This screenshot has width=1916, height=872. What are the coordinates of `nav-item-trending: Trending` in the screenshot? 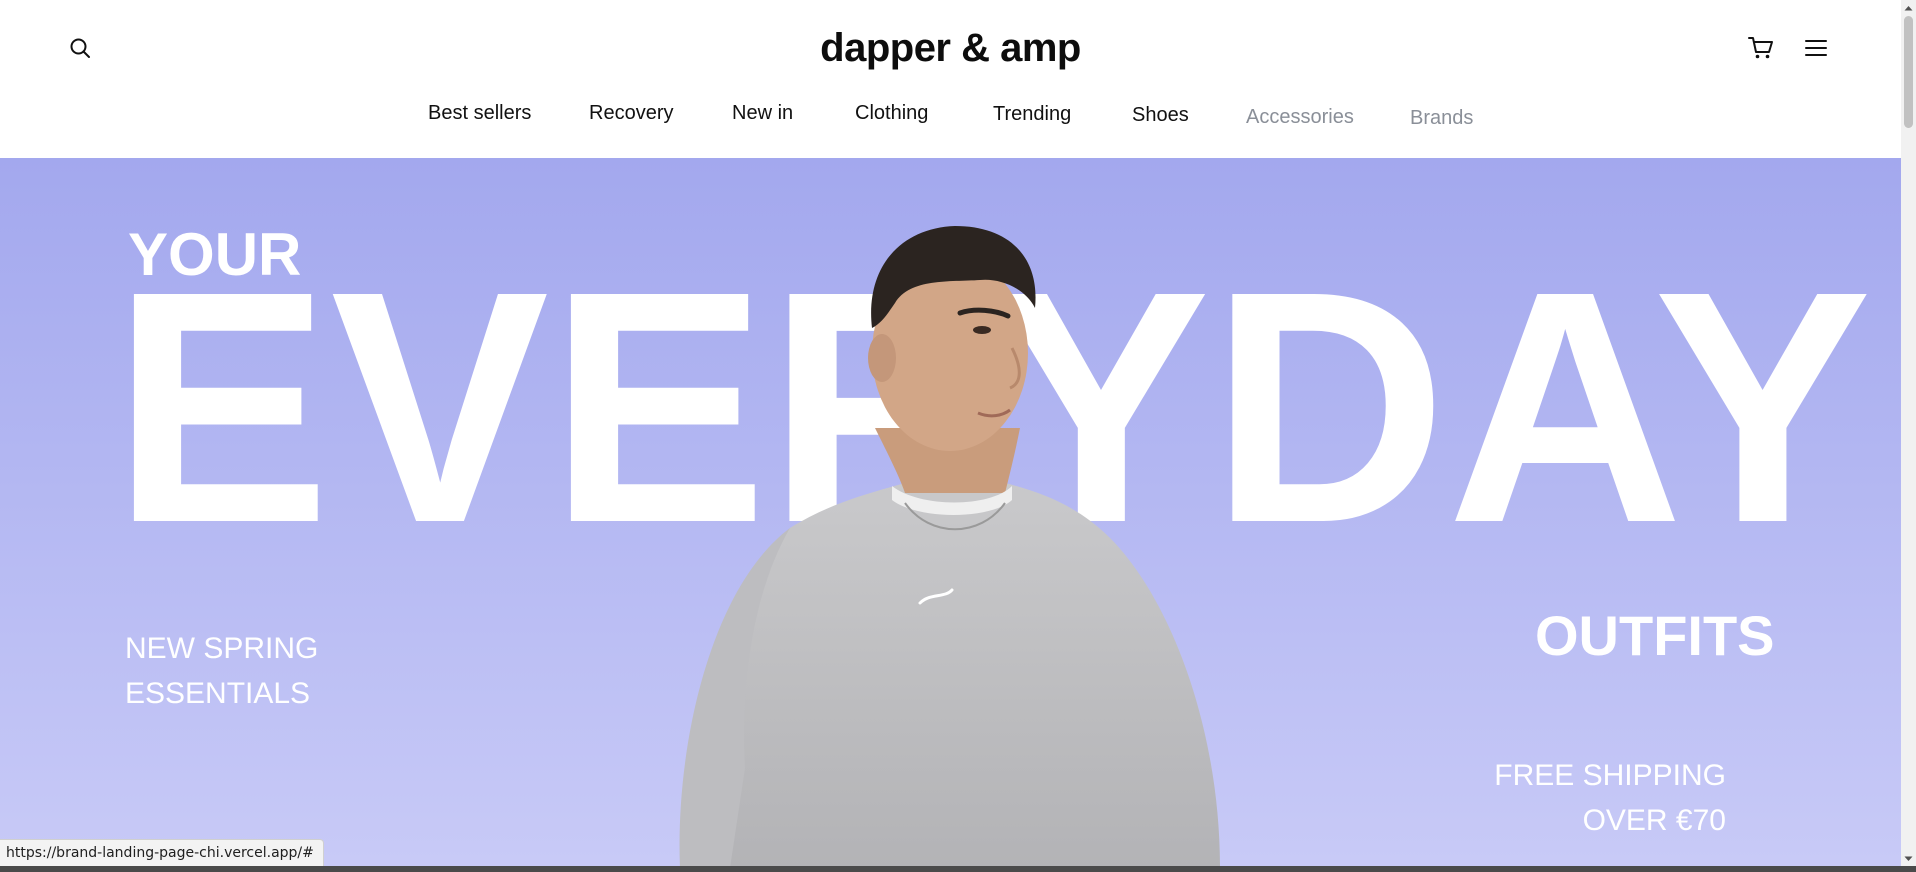 It's located at (1032, 114).